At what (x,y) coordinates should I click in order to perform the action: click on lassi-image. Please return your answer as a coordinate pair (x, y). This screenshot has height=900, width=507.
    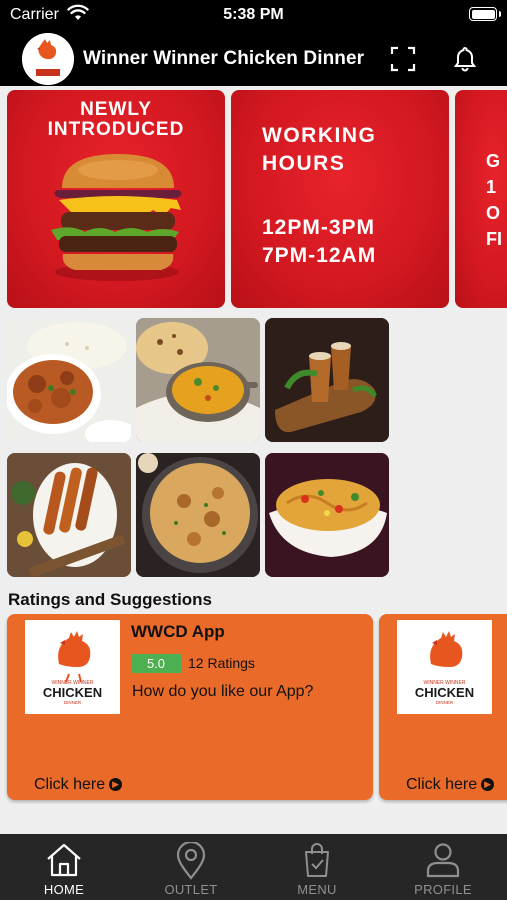
    Looking at the image, I should click on (327, 380).